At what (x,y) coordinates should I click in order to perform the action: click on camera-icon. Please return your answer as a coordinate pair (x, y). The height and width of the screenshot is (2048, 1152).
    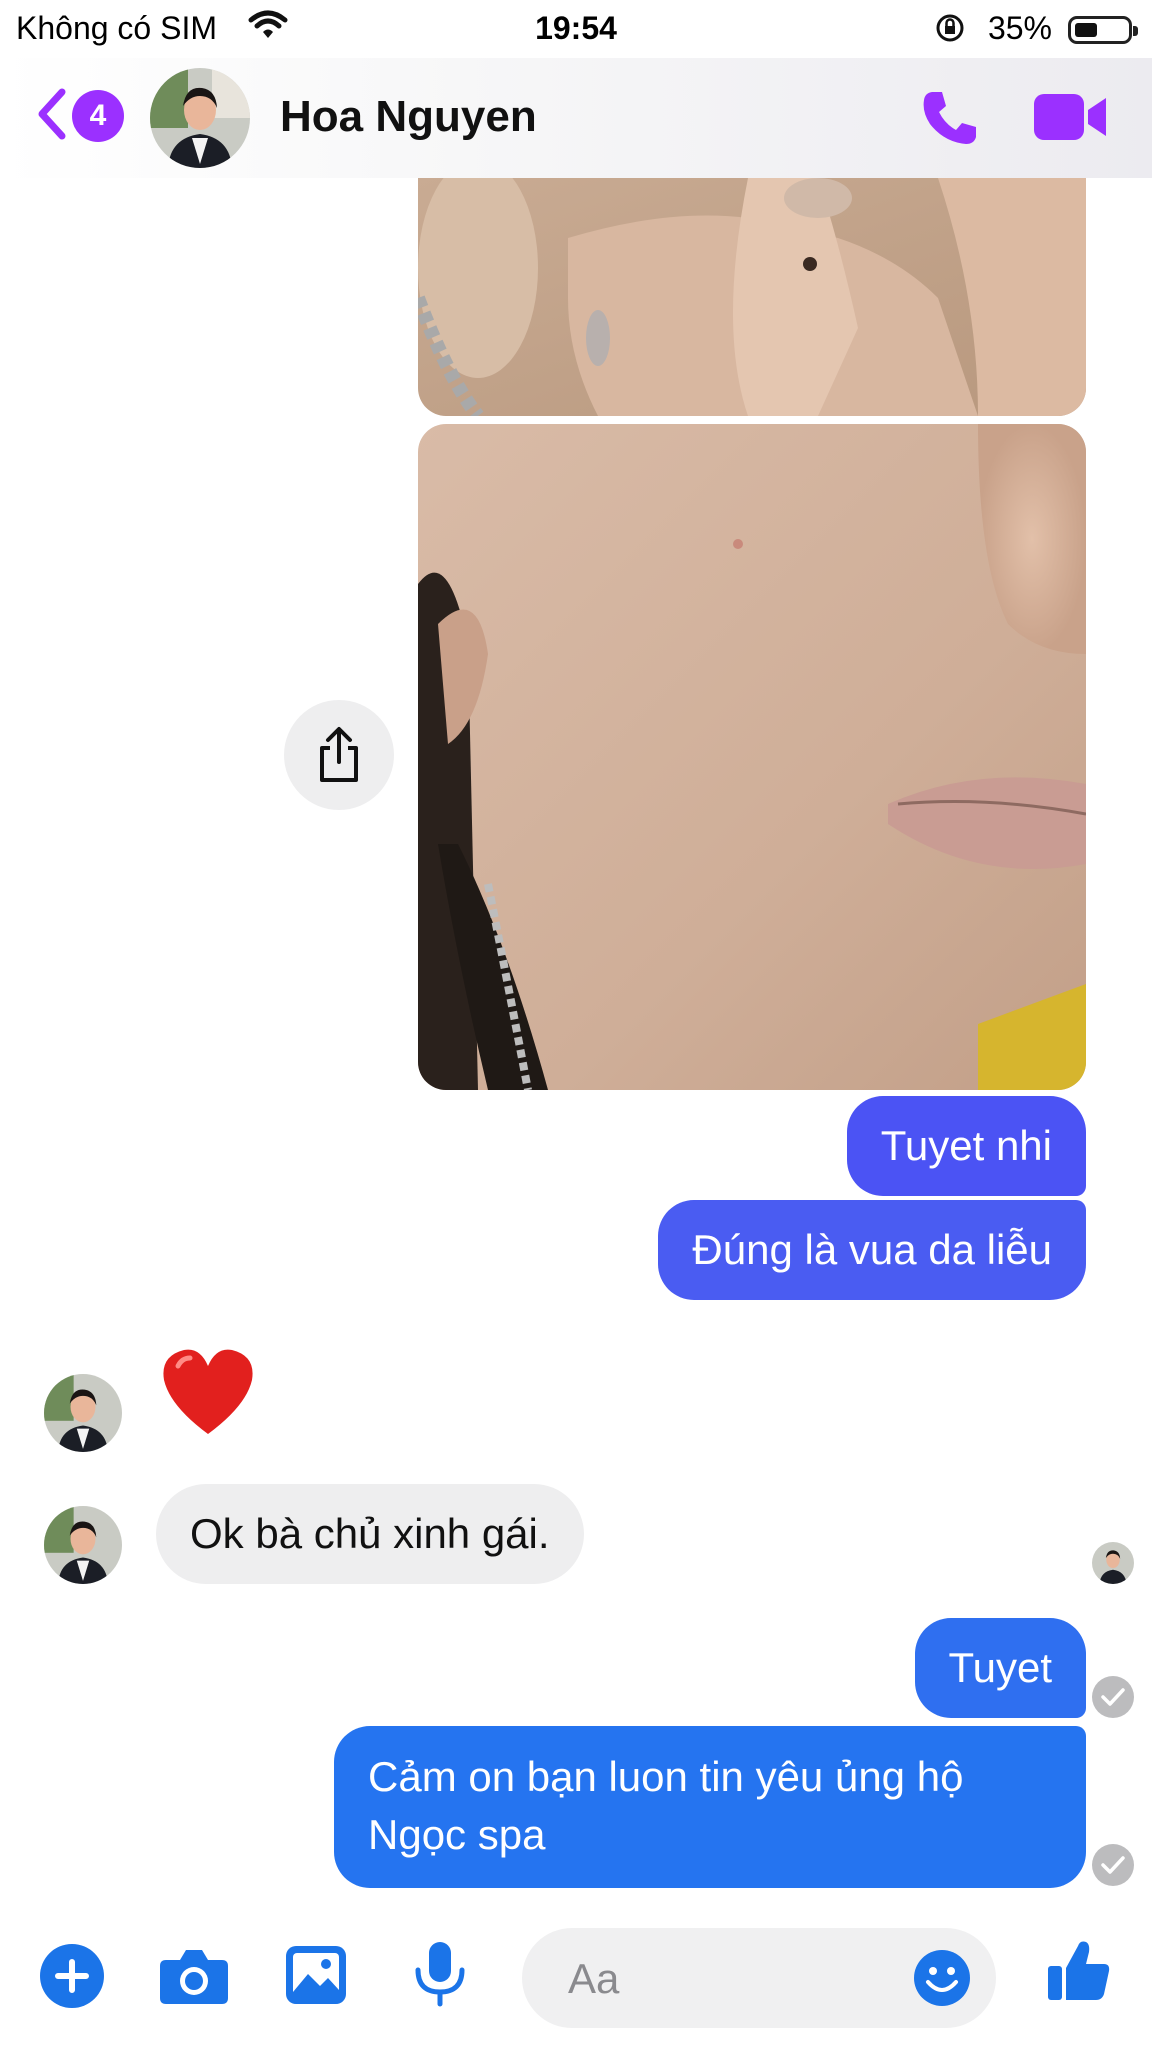
    Looking at the image, I should click on (194, 1978).